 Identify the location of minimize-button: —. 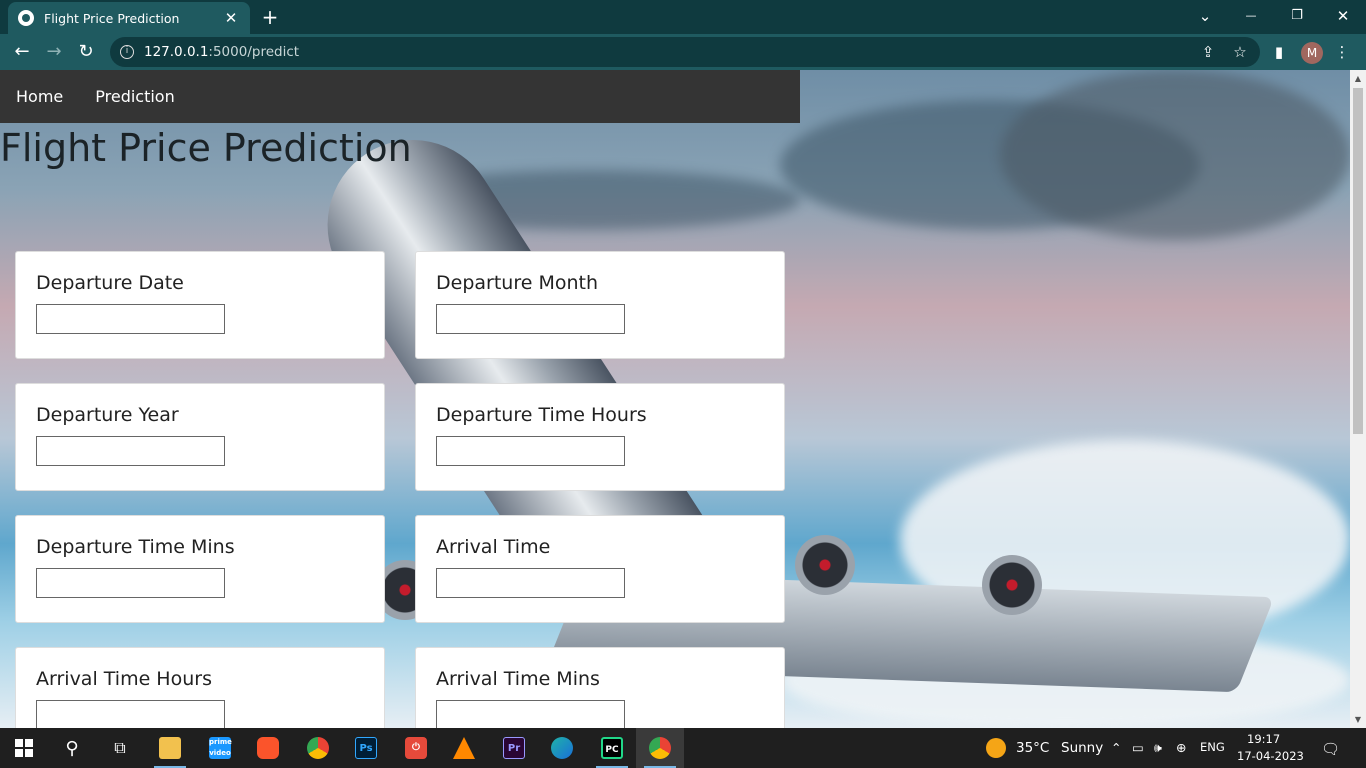
(1251, 16).